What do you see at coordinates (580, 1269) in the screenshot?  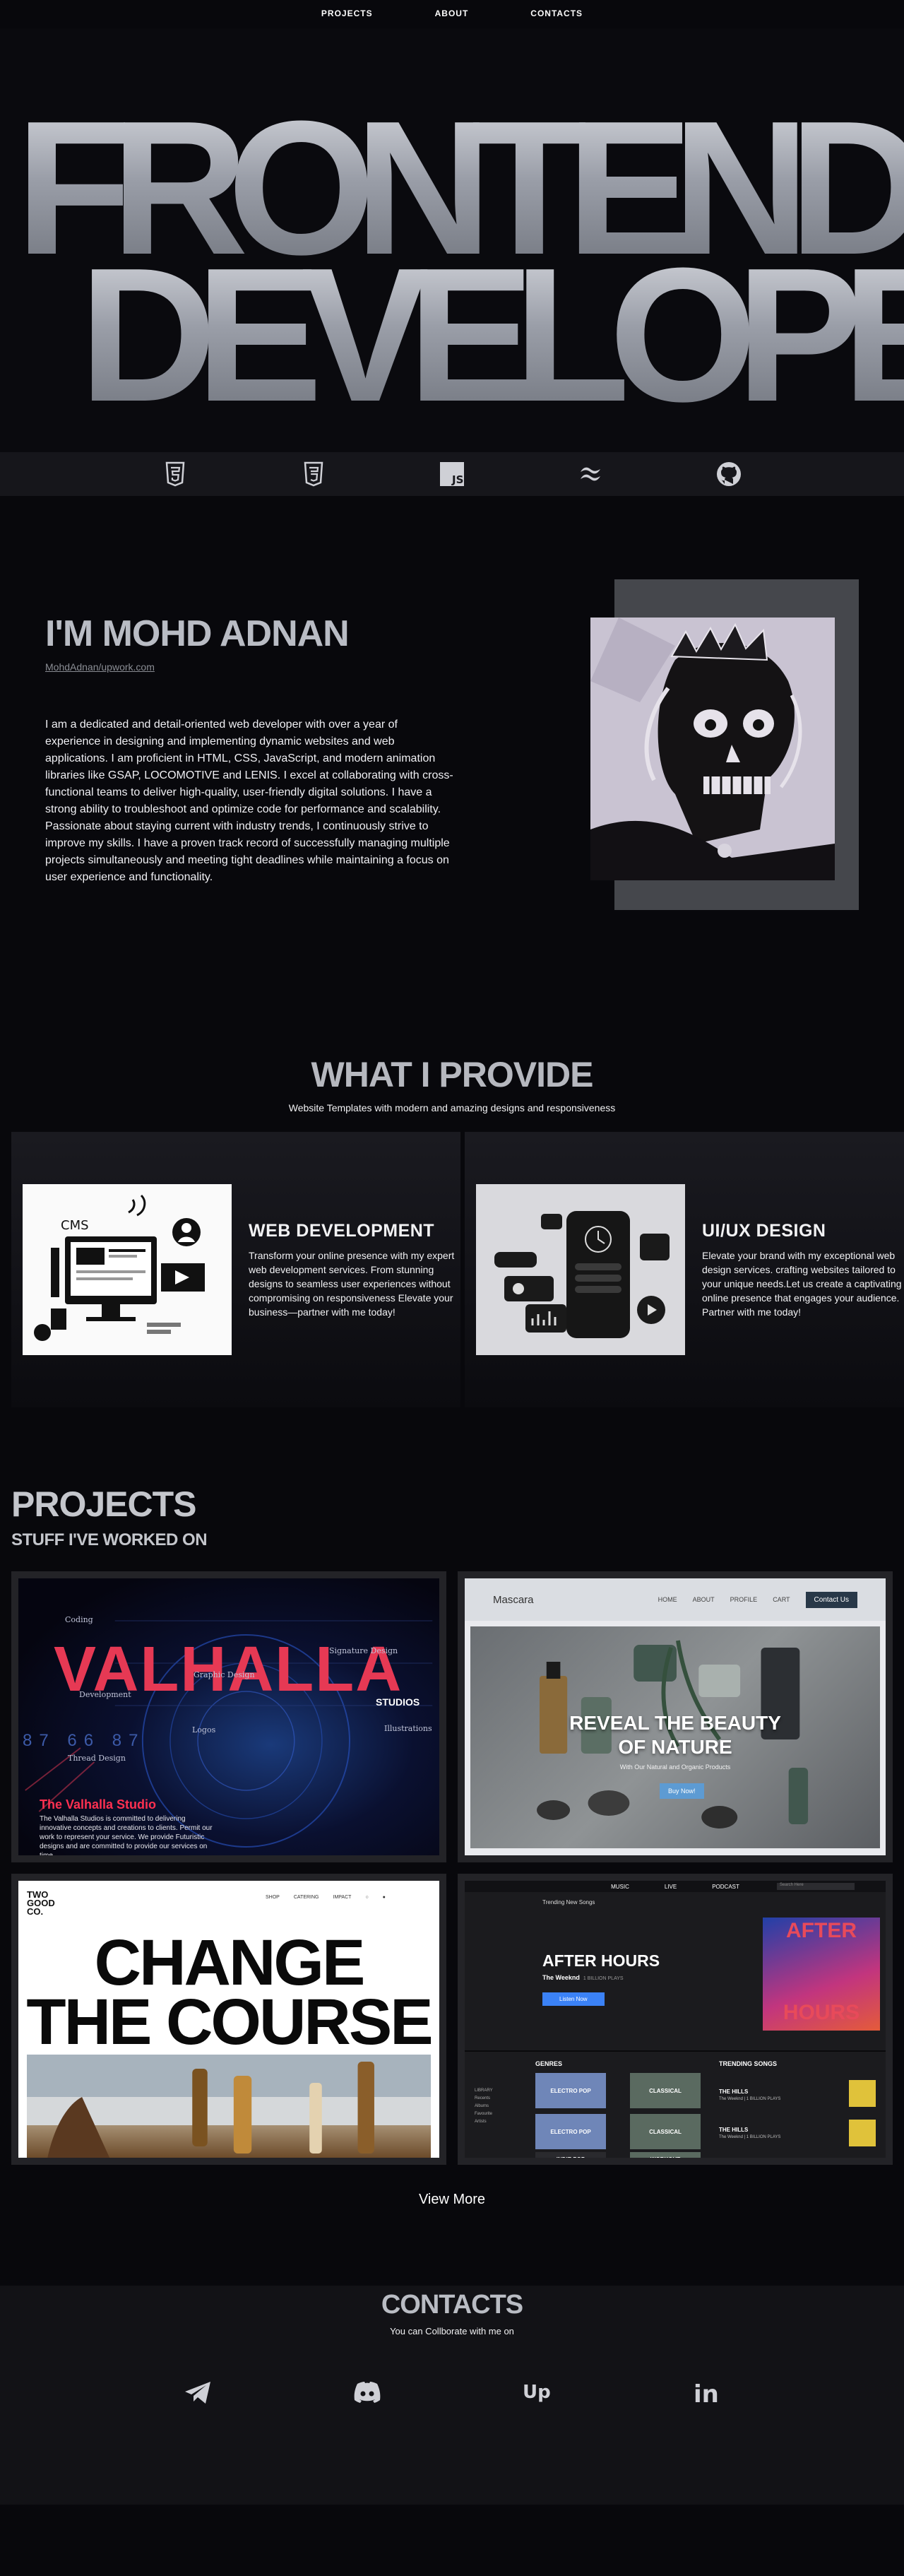 I see `ui-ux-design-illustration` at bounding box center [580, 1269].